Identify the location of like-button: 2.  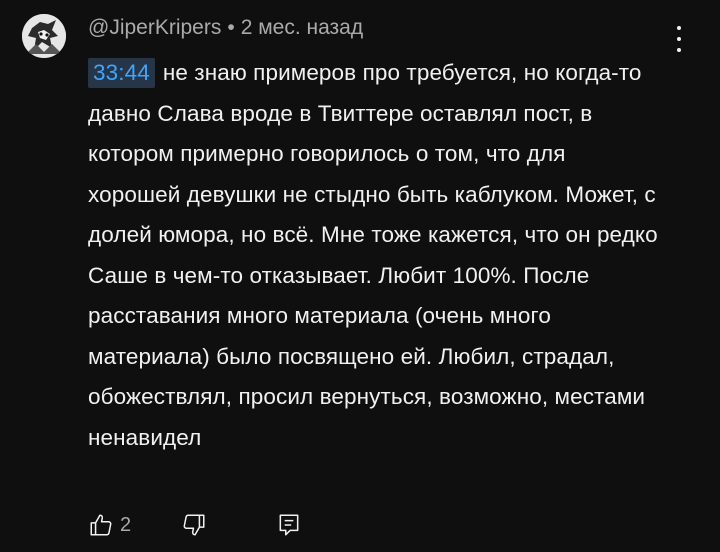
(109, 525).